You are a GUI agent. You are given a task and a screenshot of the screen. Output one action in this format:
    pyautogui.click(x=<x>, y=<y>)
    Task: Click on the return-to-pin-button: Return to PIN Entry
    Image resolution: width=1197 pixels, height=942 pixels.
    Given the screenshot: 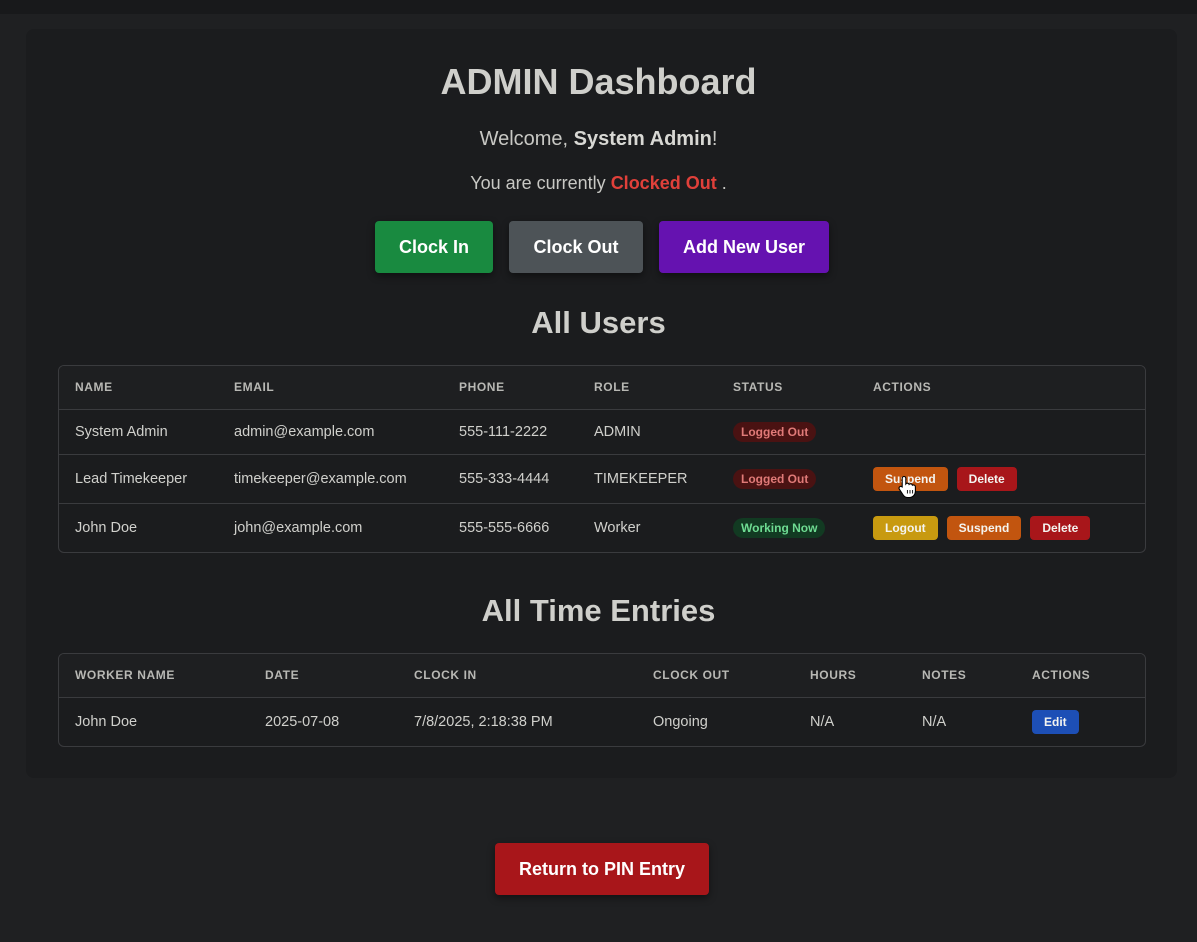 What is the action you would take?
    pyautogui.click(x=602, y=869)
    